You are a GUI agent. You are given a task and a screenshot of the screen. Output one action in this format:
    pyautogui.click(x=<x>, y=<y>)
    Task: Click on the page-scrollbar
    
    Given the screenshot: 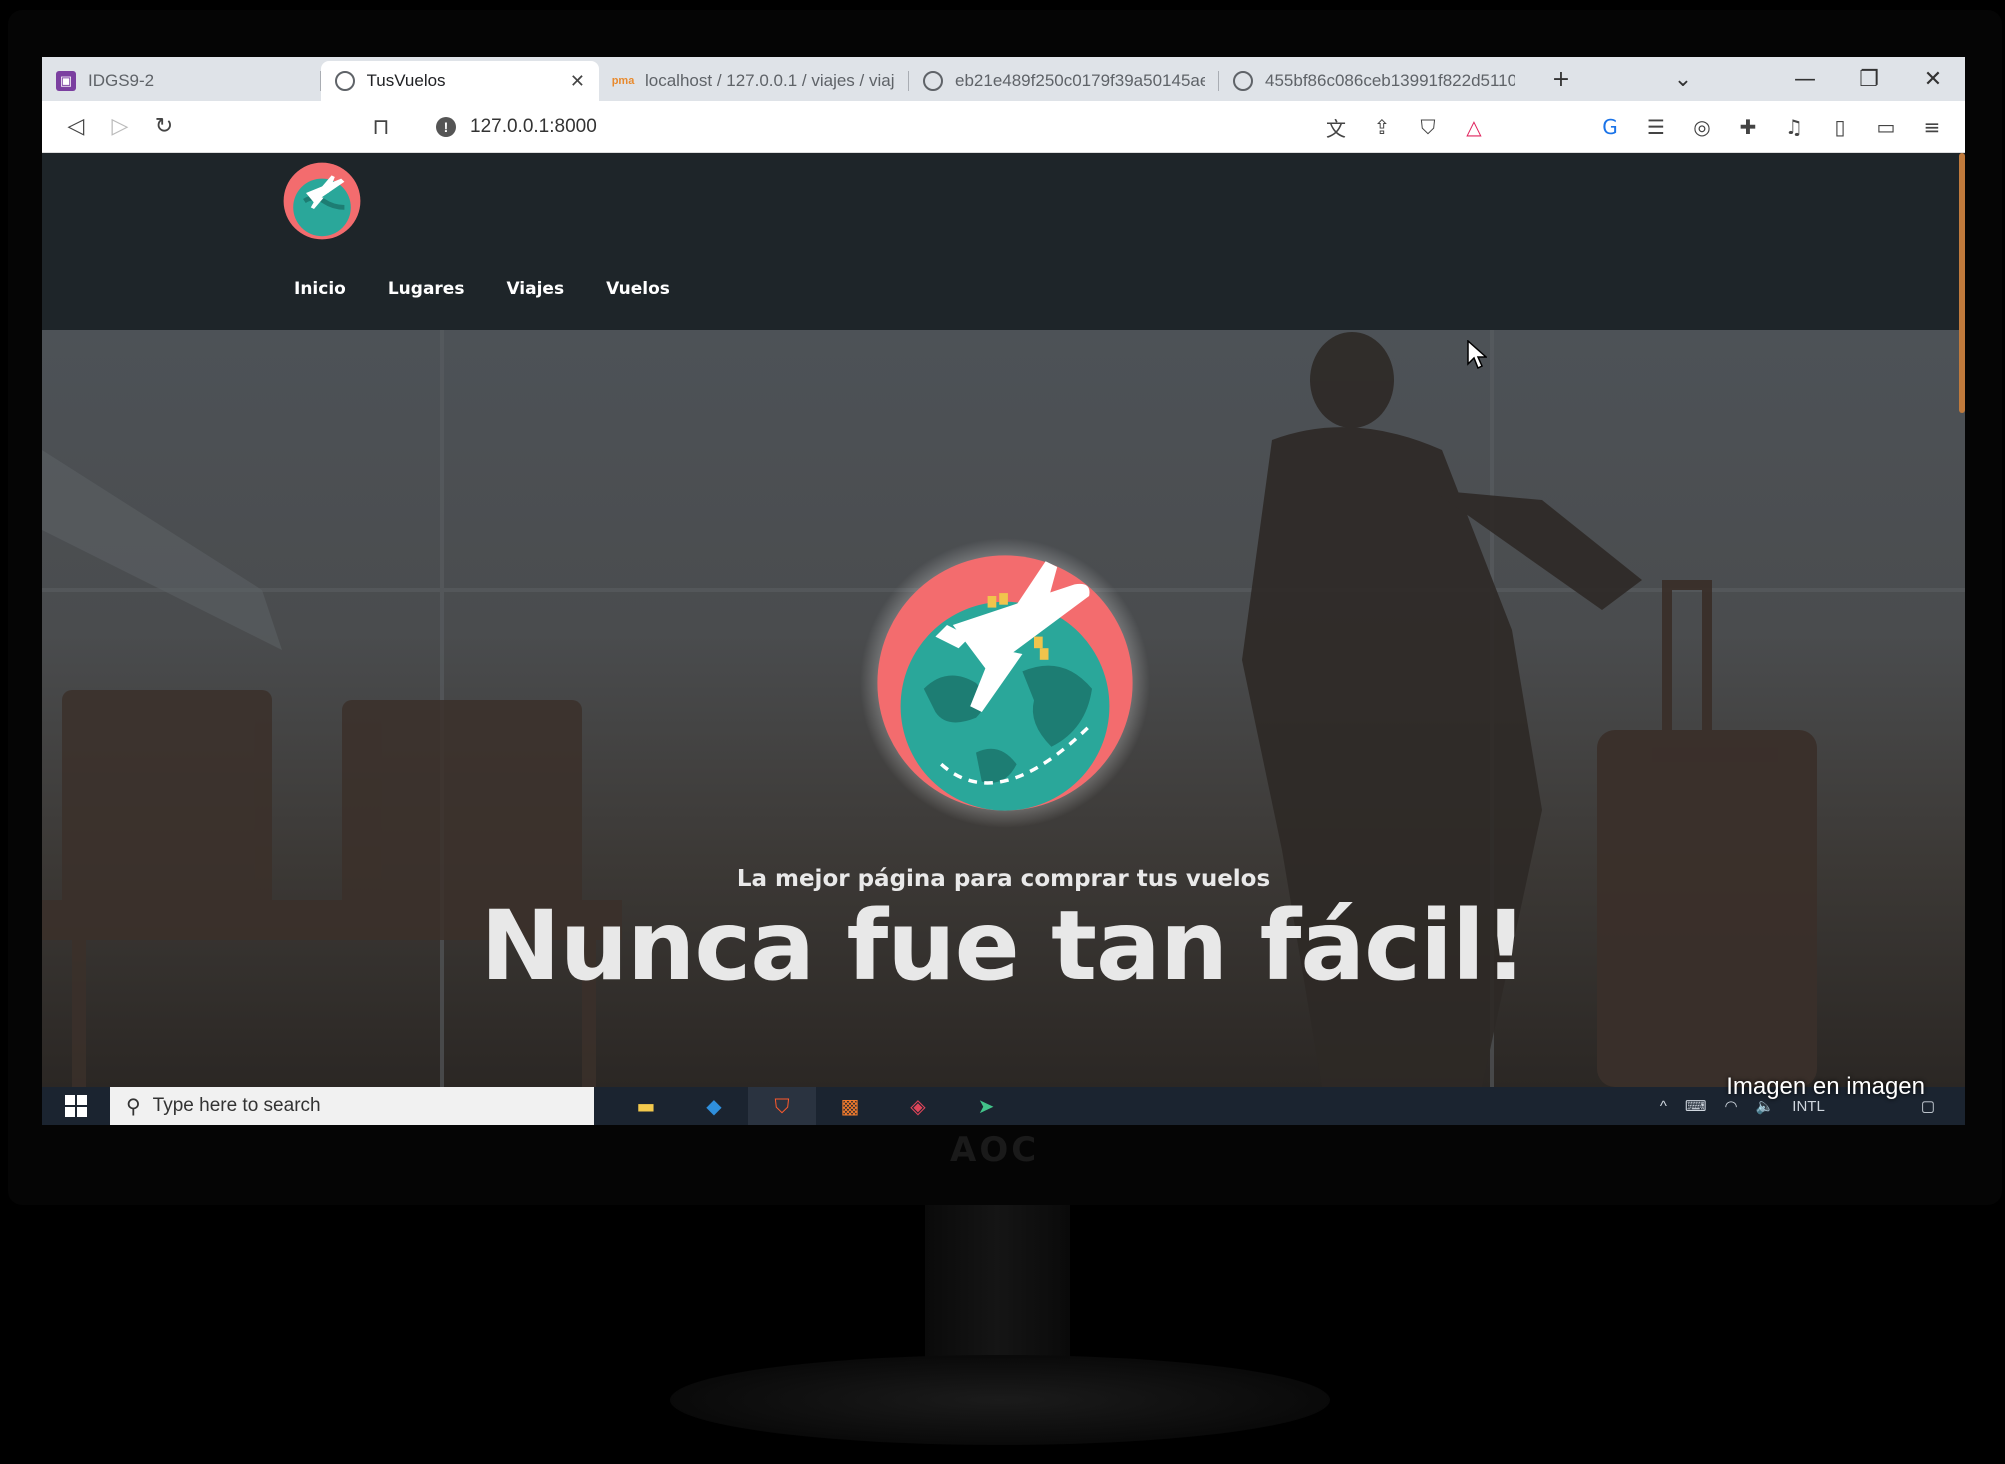 What is the action you would take?
    pyautogui.click(x=1962, y=283)
    